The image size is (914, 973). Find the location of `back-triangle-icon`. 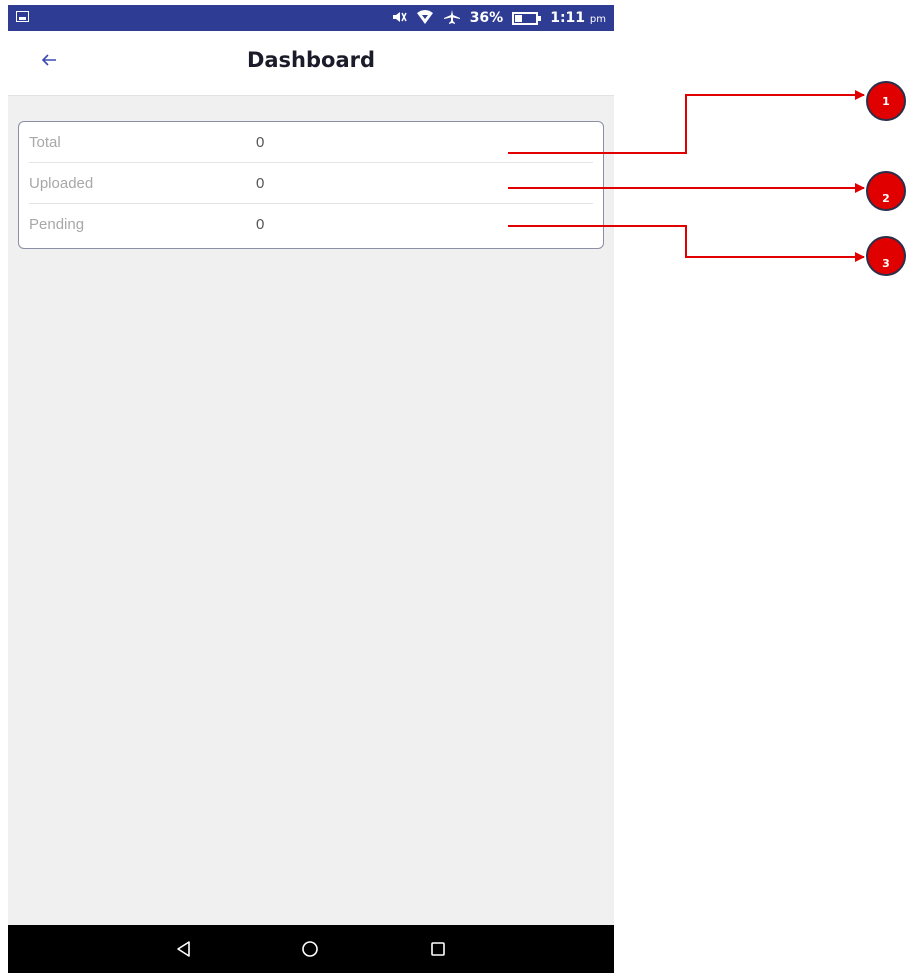

back-triangle-icon is located at coordinates (183, 949).